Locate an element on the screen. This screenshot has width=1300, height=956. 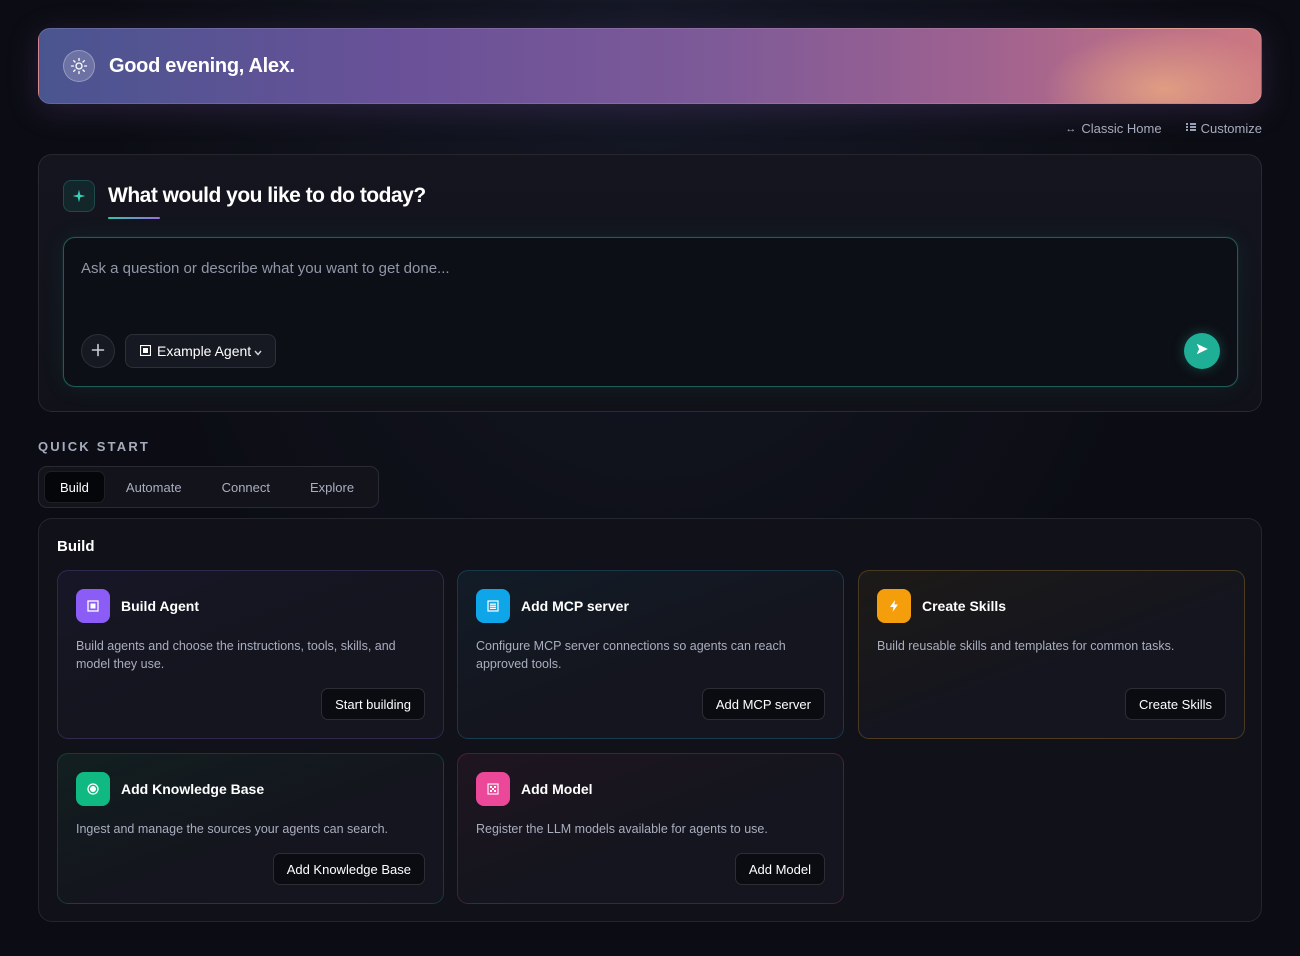
top-links: ↔ Classic Home Customize is located at coordinates (1163, 128).